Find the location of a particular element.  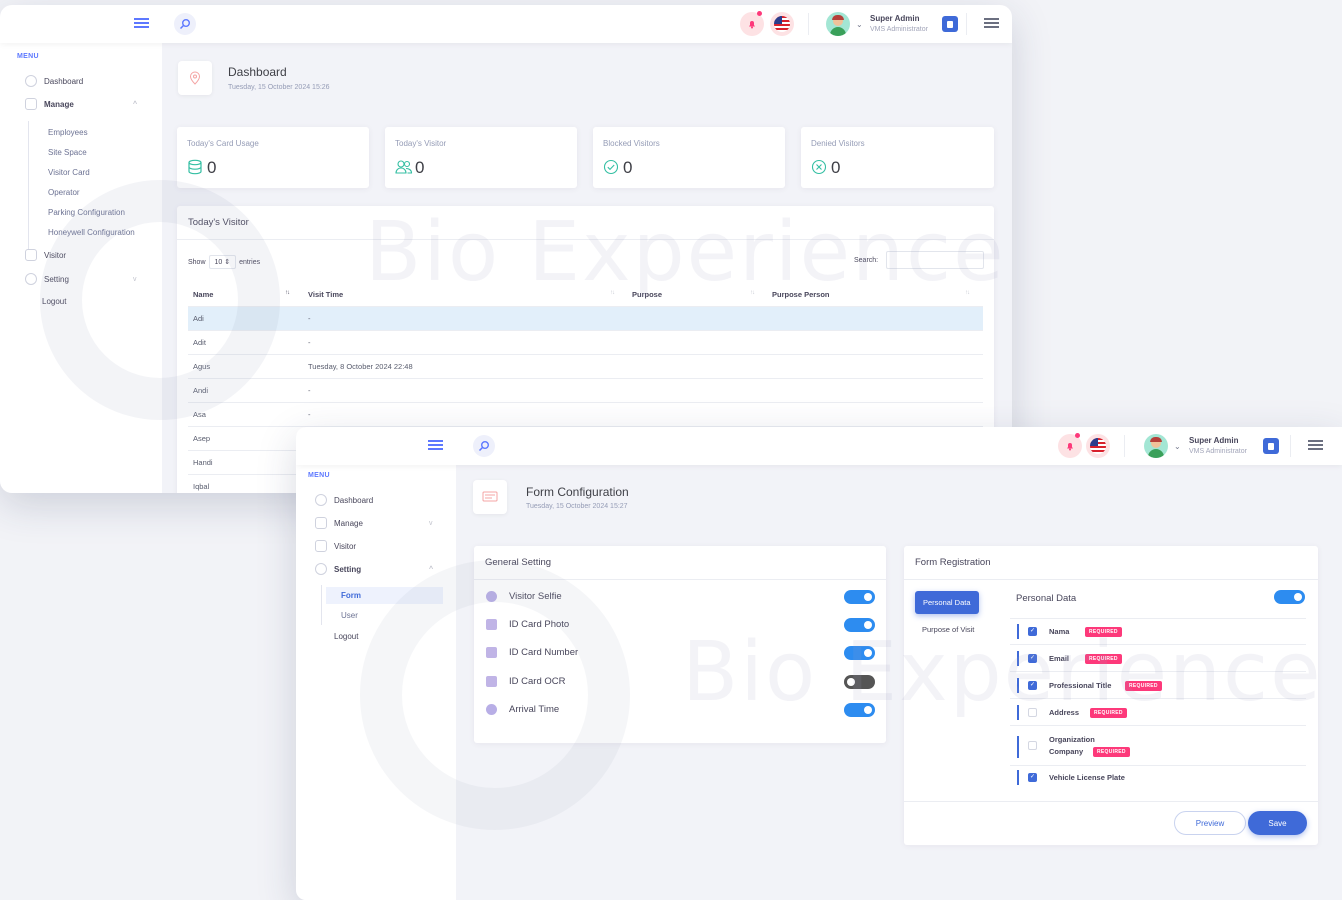

cell-visit-time: - is located at coordinates (309, 414).